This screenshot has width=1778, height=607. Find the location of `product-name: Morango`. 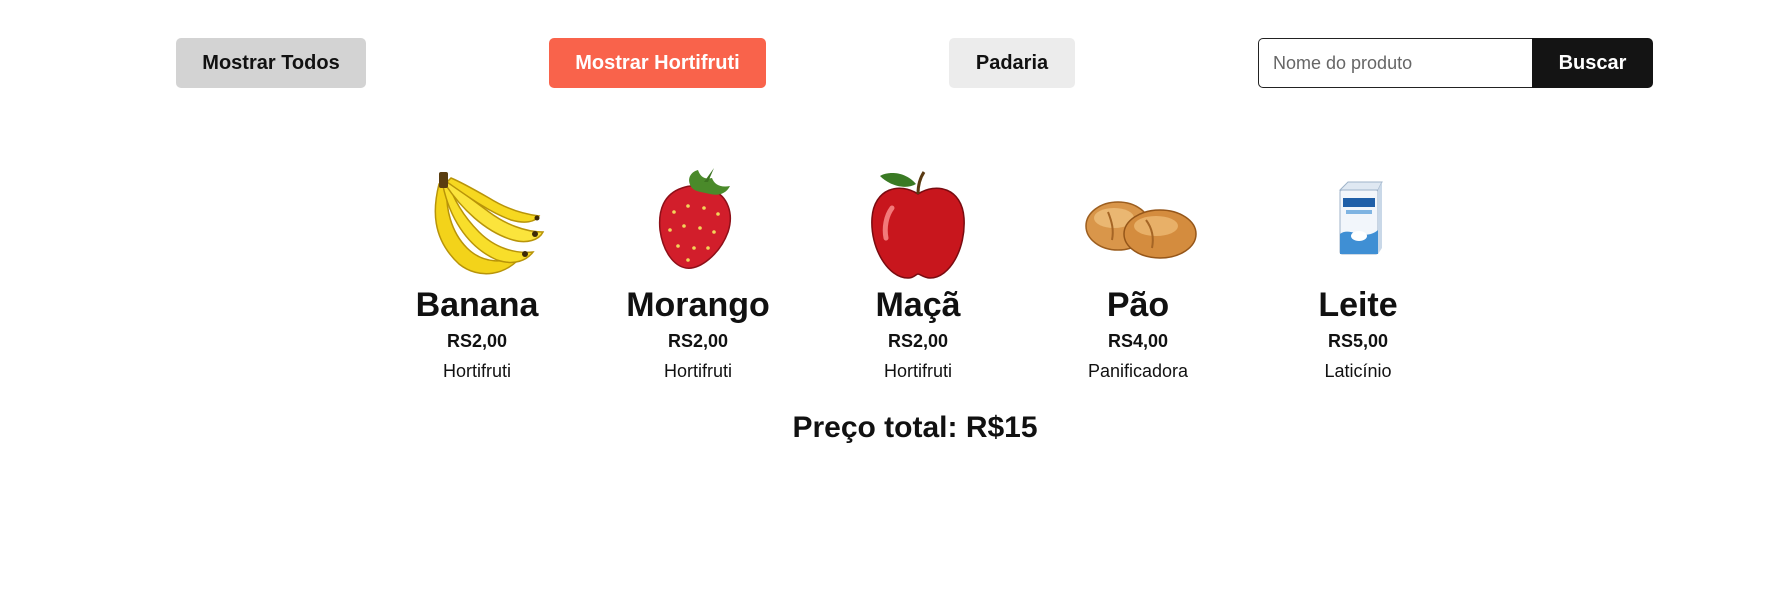

product-name: Morango is located at coordinates (698, 305).